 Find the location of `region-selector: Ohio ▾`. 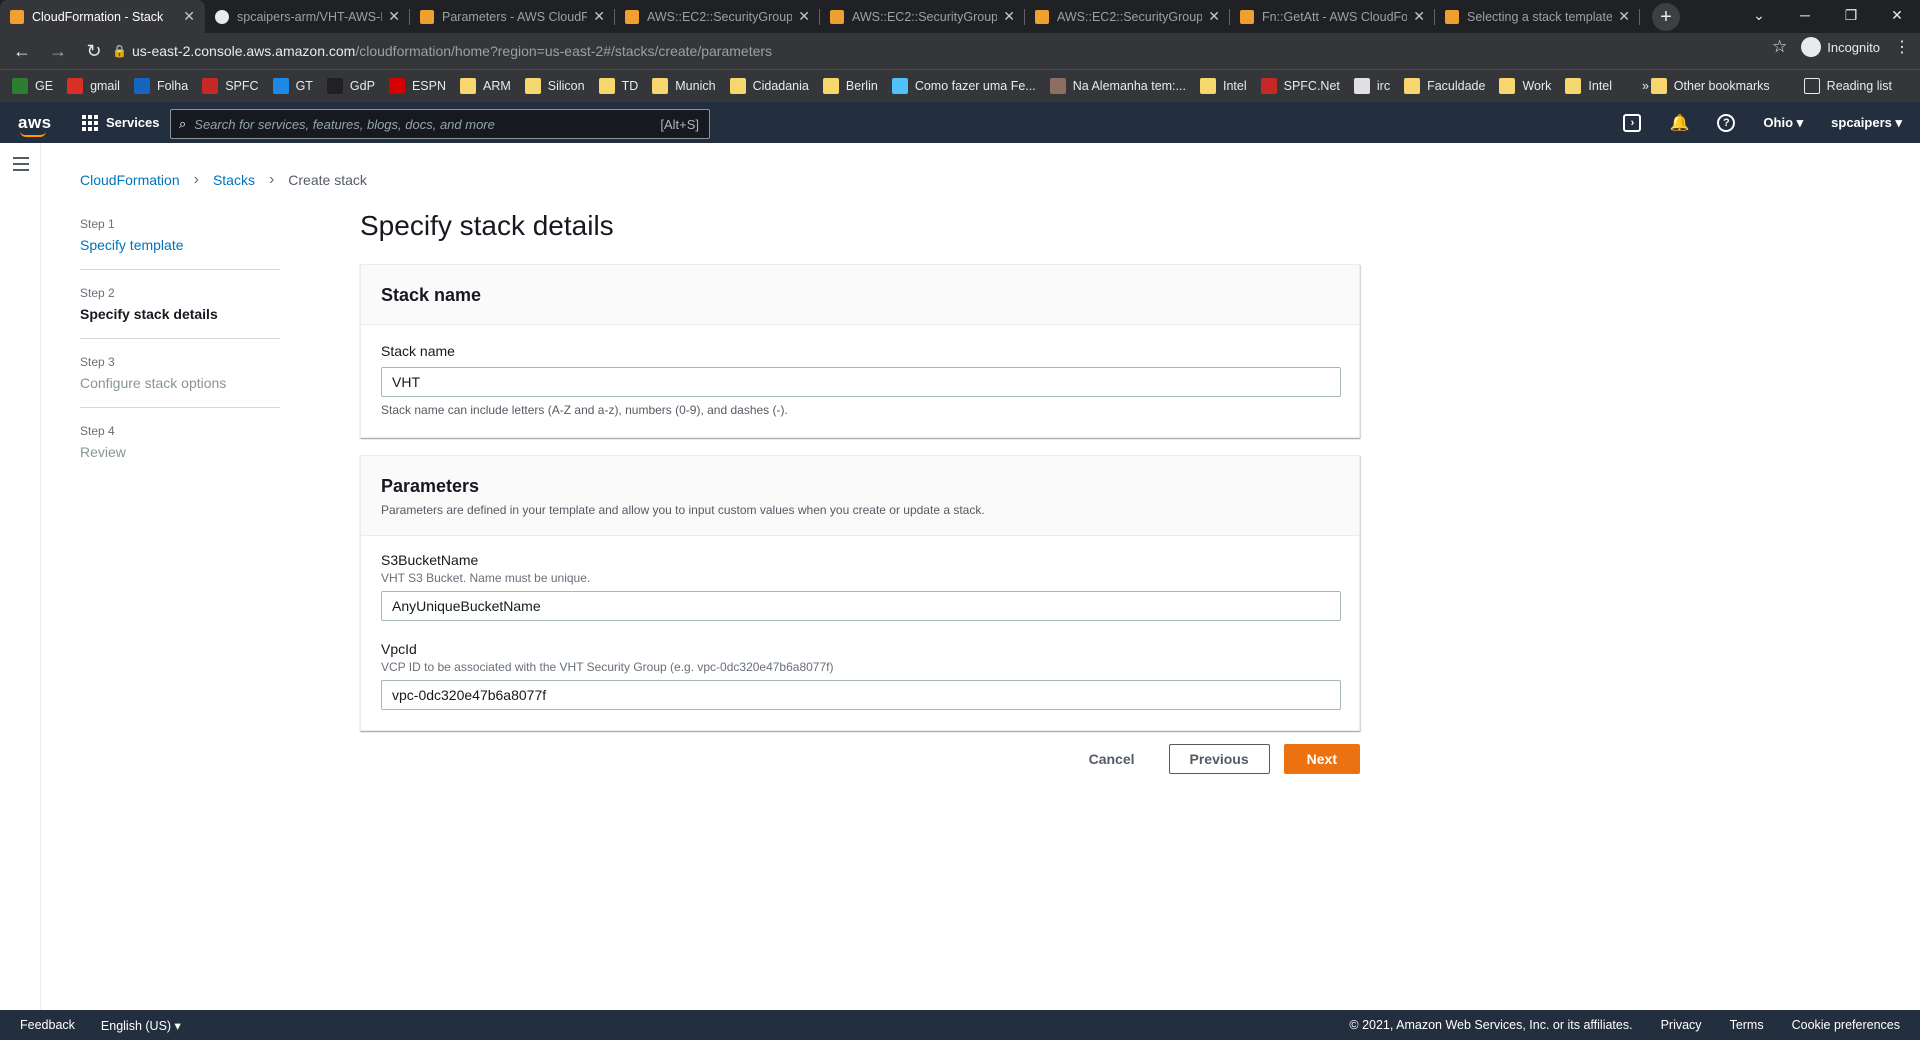

region-selector: Ohio ▾ is located at coordinates (1783, 123).